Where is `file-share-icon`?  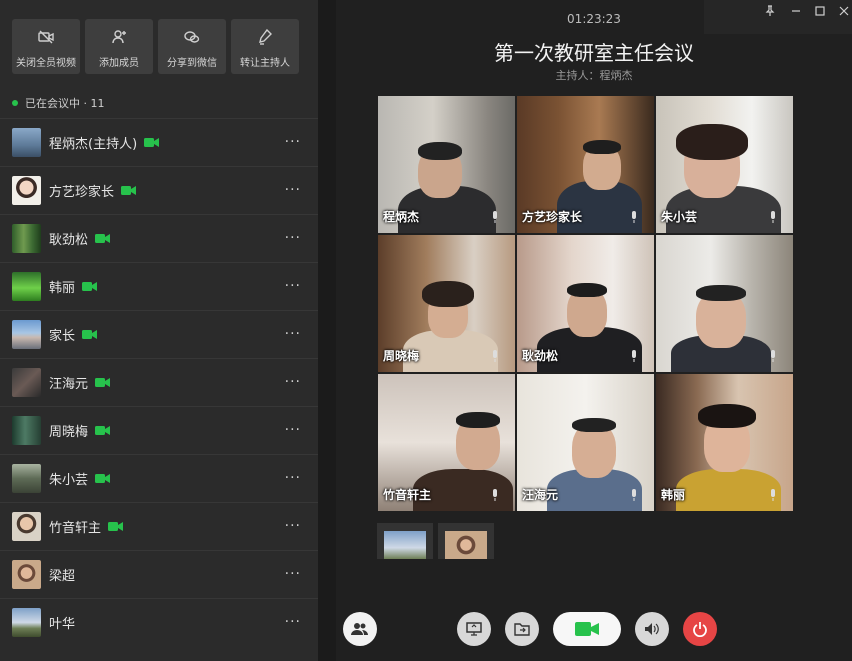
file-share-icon is located at coordinates (522, 629).